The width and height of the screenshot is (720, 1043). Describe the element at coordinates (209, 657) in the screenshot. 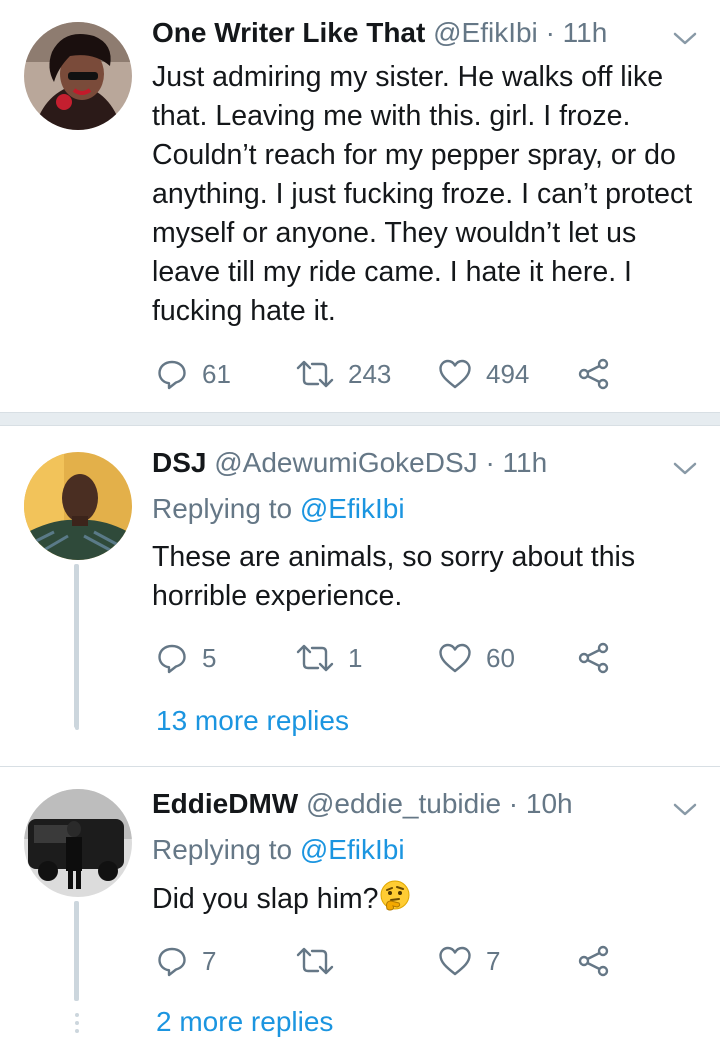

I see `reply-count: 5` at that location.